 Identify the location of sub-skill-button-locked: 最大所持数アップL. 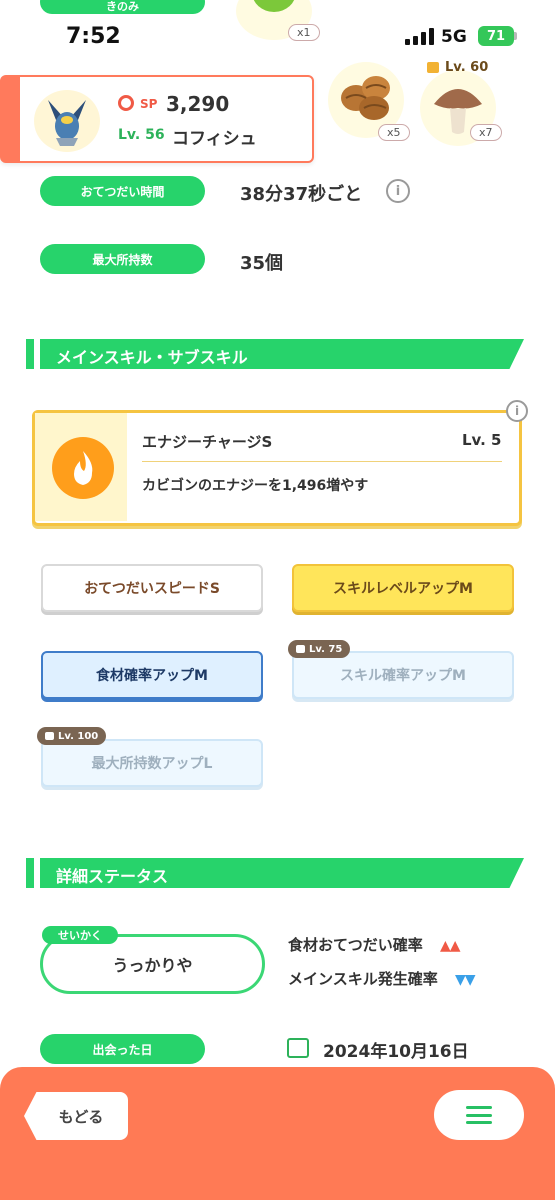
(152, 763).